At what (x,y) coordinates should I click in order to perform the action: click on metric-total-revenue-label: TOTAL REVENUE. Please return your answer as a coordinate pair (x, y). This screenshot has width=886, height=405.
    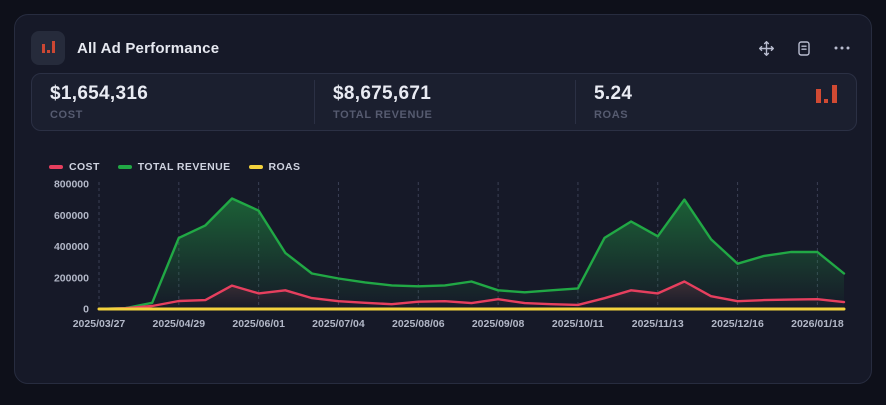
    Looking at the image, I should click on (383, 115).